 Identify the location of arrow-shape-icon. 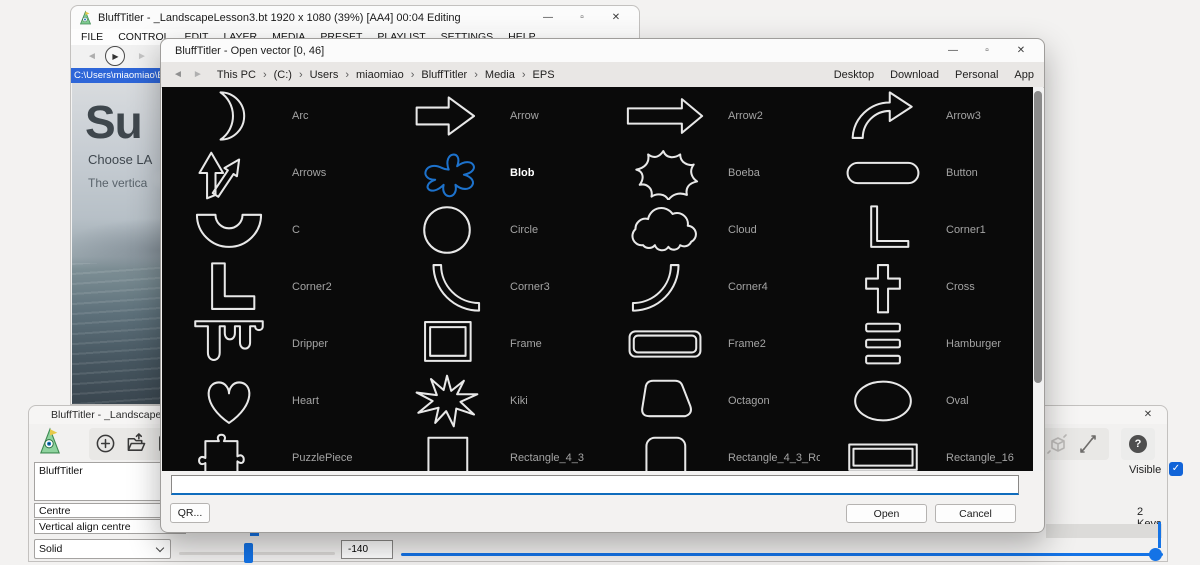
(445, 115).